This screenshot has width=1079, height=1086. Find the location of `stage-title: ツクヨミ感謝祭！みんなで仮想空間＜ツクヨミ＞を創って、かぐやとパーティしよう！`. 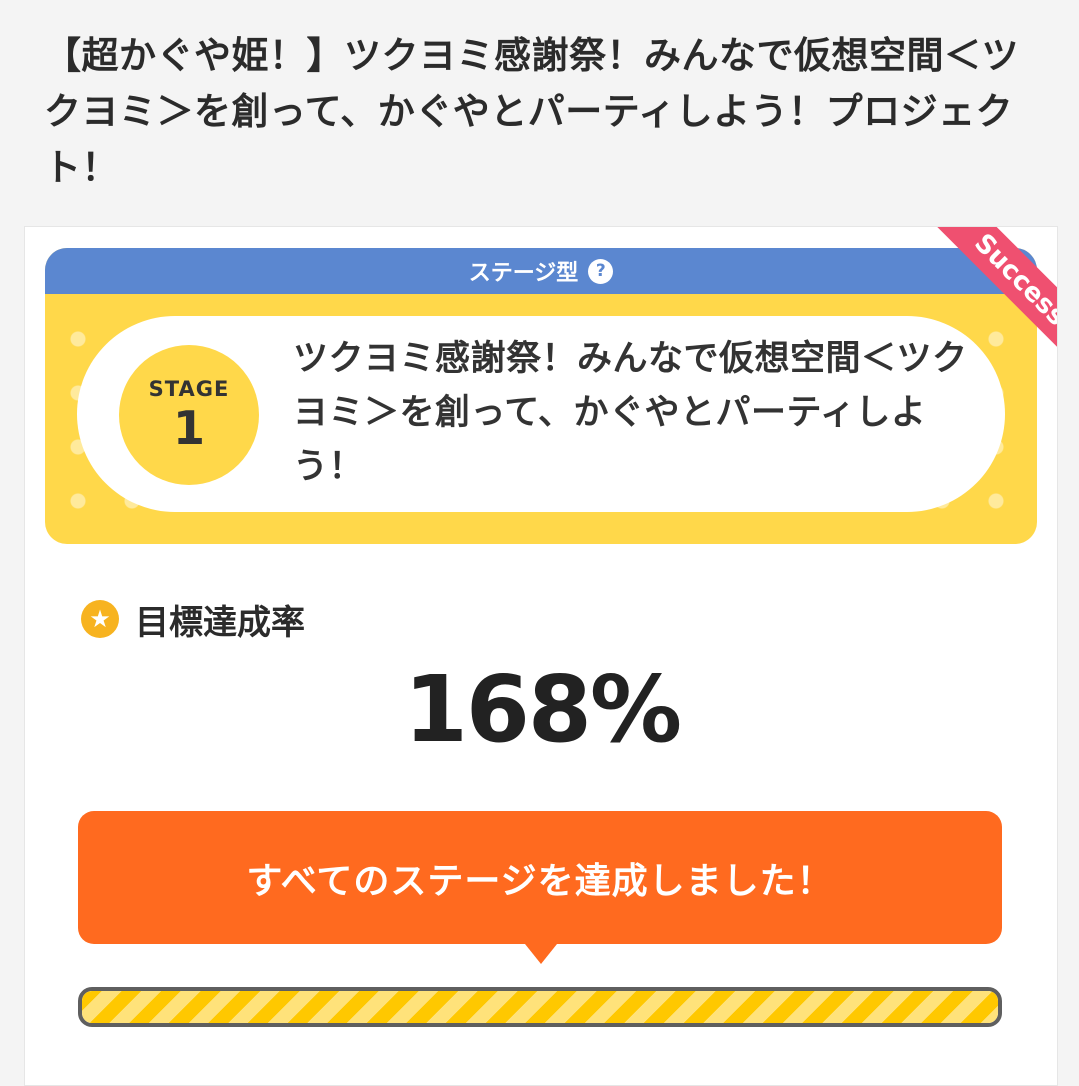

stage-title: ツクヨミ感謝祭！みんなで仮想空間＜ツクヨミ＞を創って、かぐやとパーティしよう！ is located at coordinates (630, 413).